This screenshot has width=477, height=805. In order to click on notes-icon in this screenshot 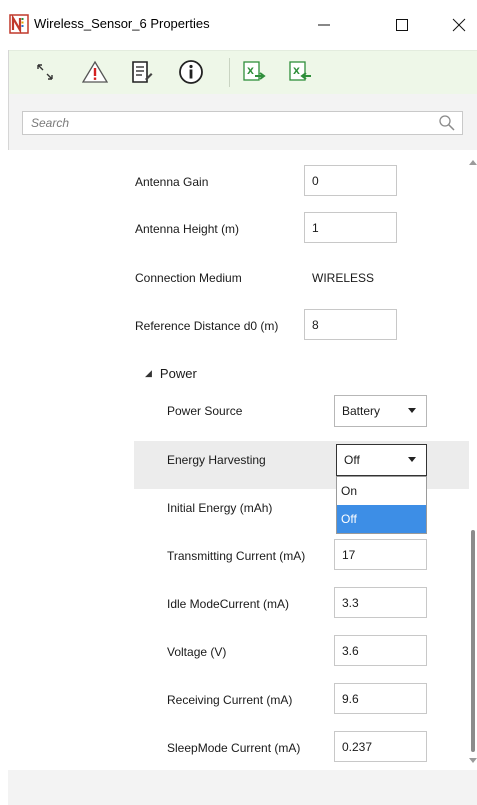, I will do `click(142, 72)`.